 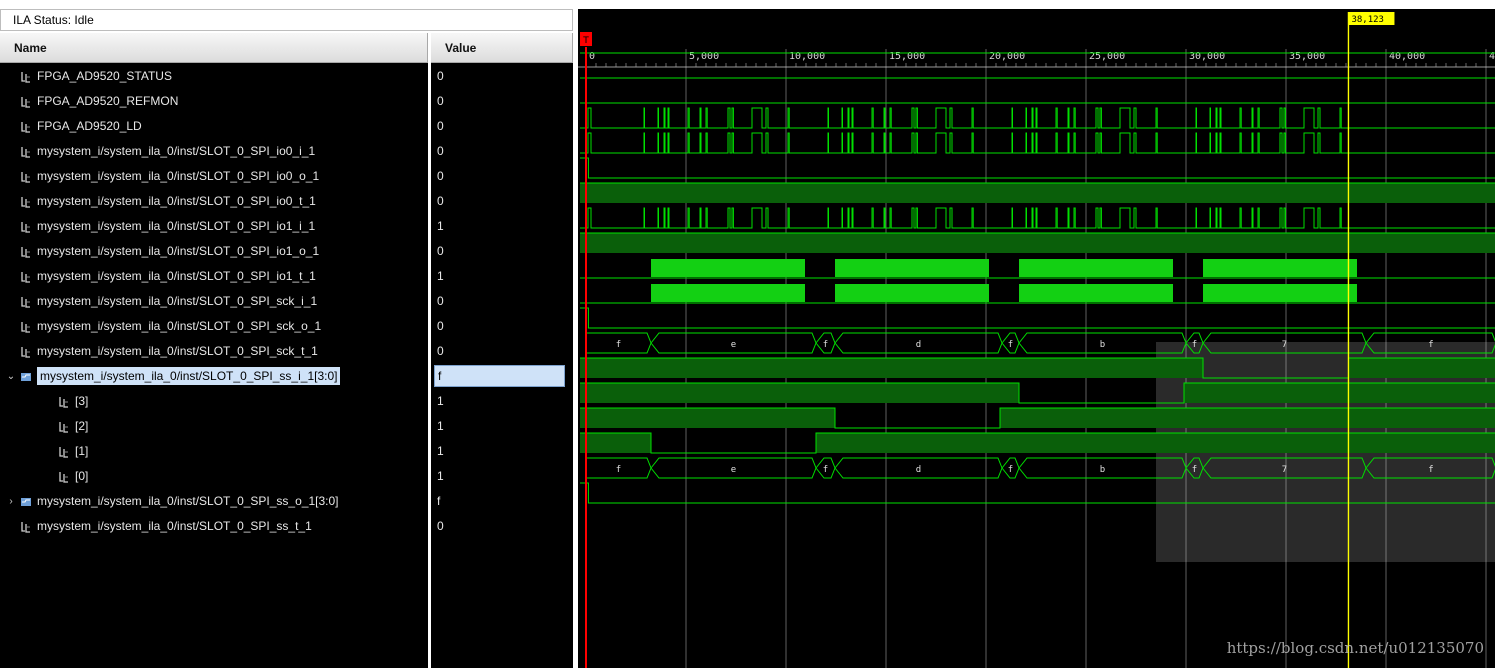 What do you see at coordinates (82, 401) in the screenshot?
I see `signal-name: [3]` at bounding box center [82, 401].